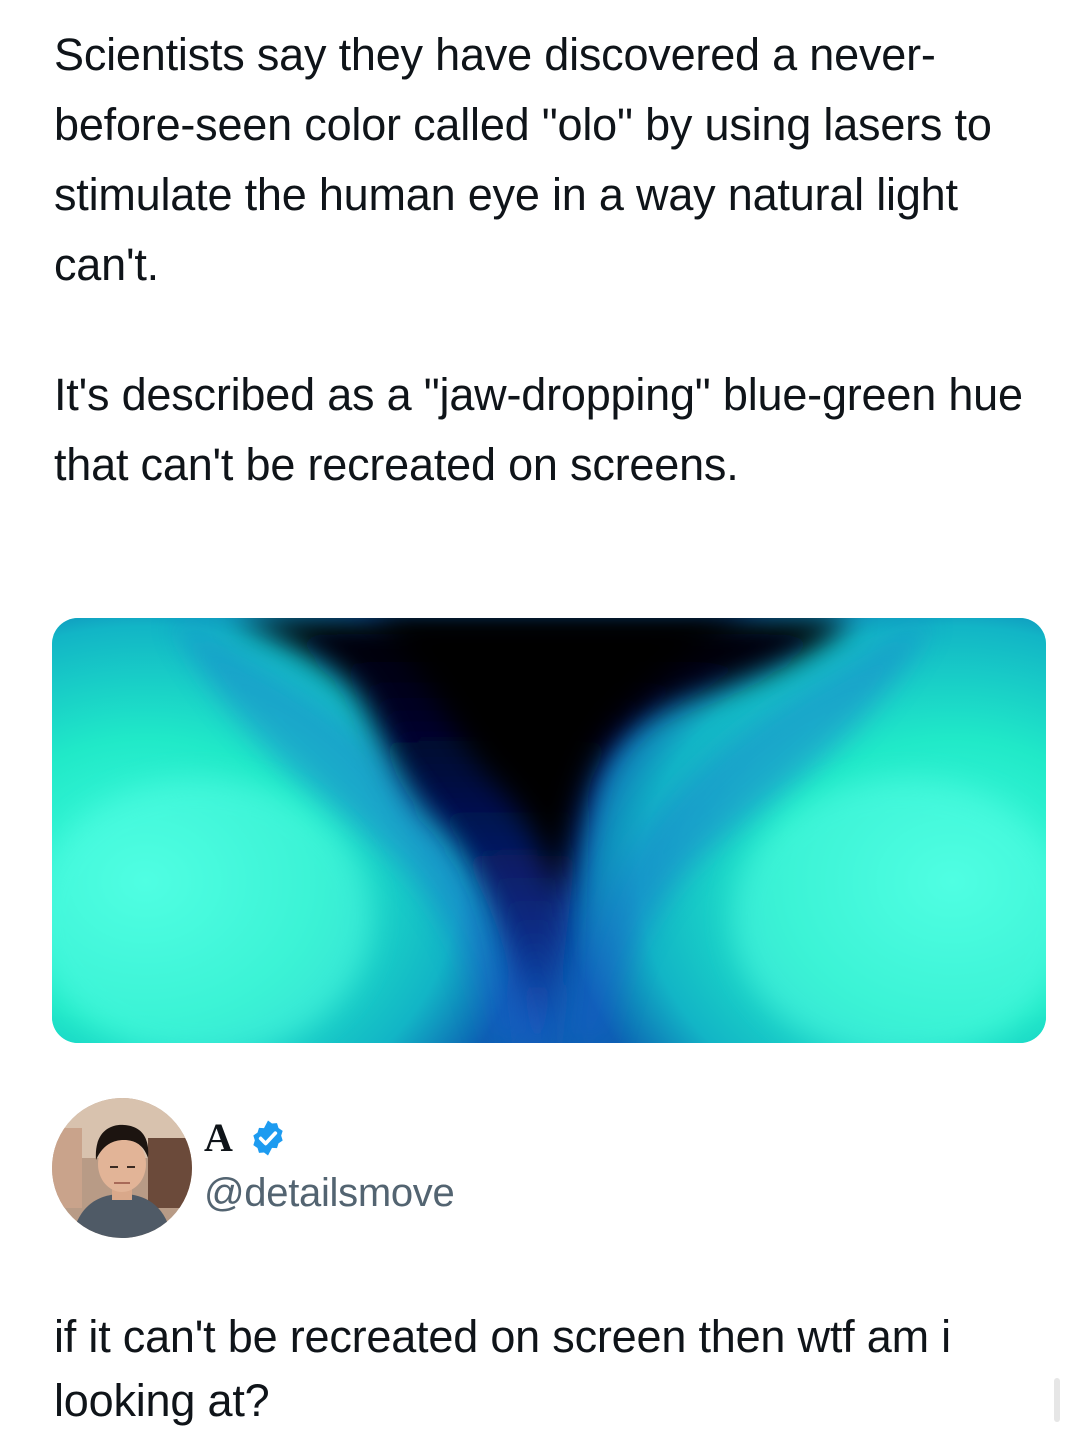  Describe the element at coordinates (329, 1193) in the screenshot. I see `author-handle: @detailsmove` at that location.